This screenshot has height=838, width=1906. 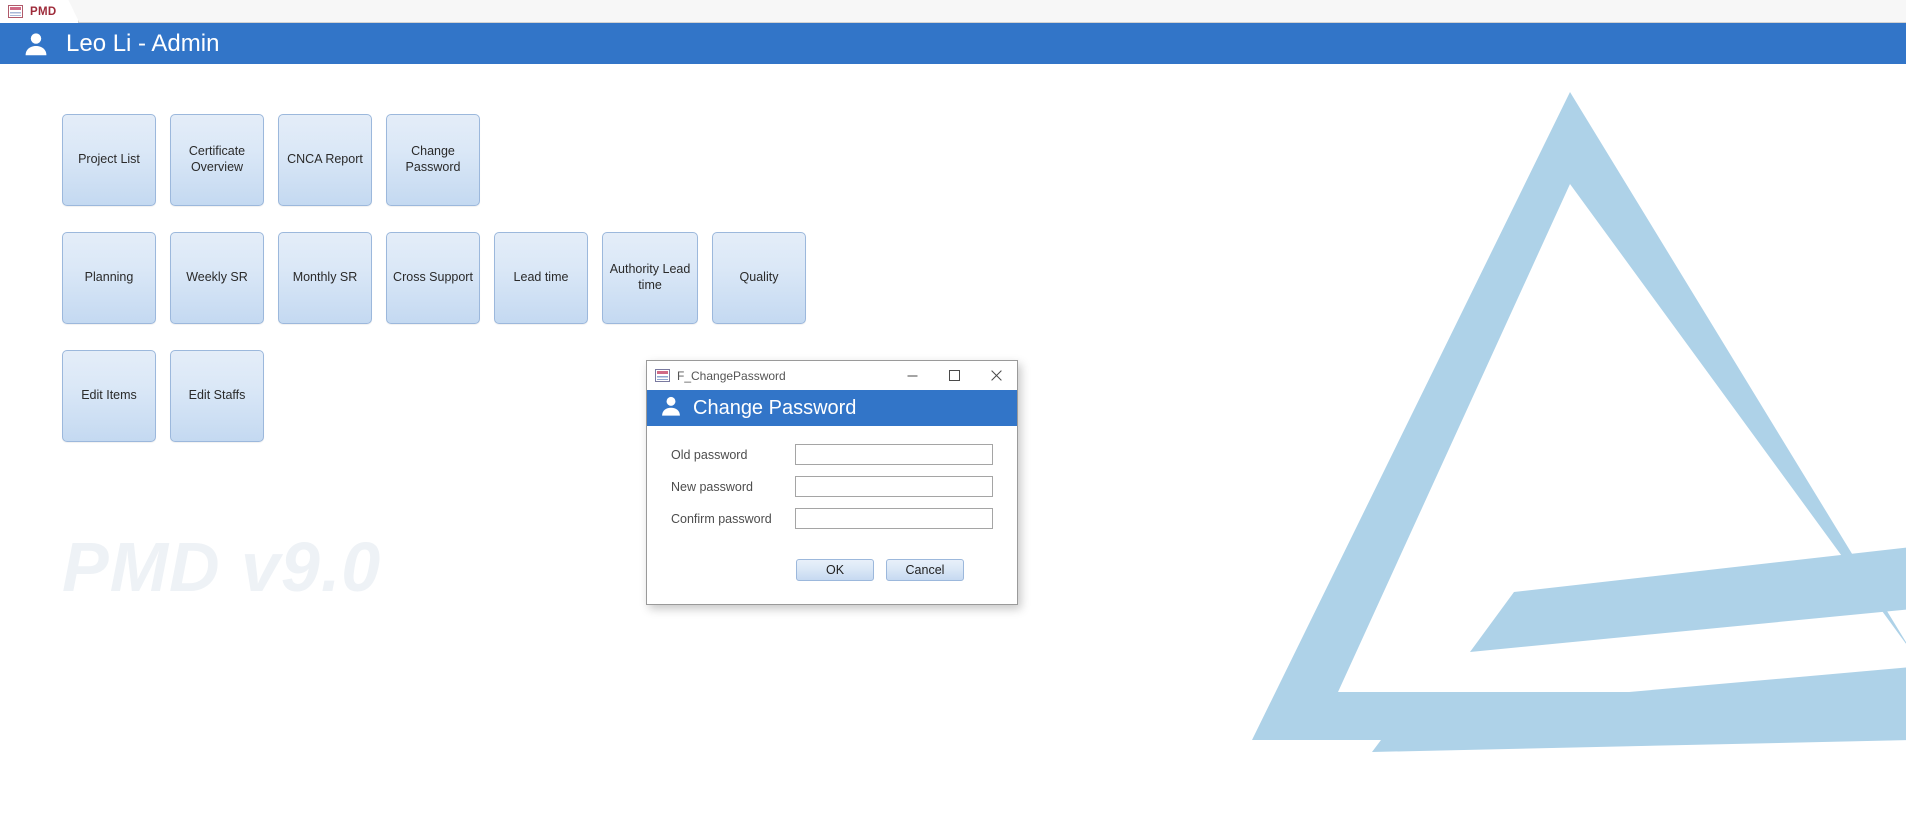 What do you see at coordinates (217, 160) in the screenshot?
I see `menu-button-certificate-overview: Certificate Overview` at bounding box center [217, 160].